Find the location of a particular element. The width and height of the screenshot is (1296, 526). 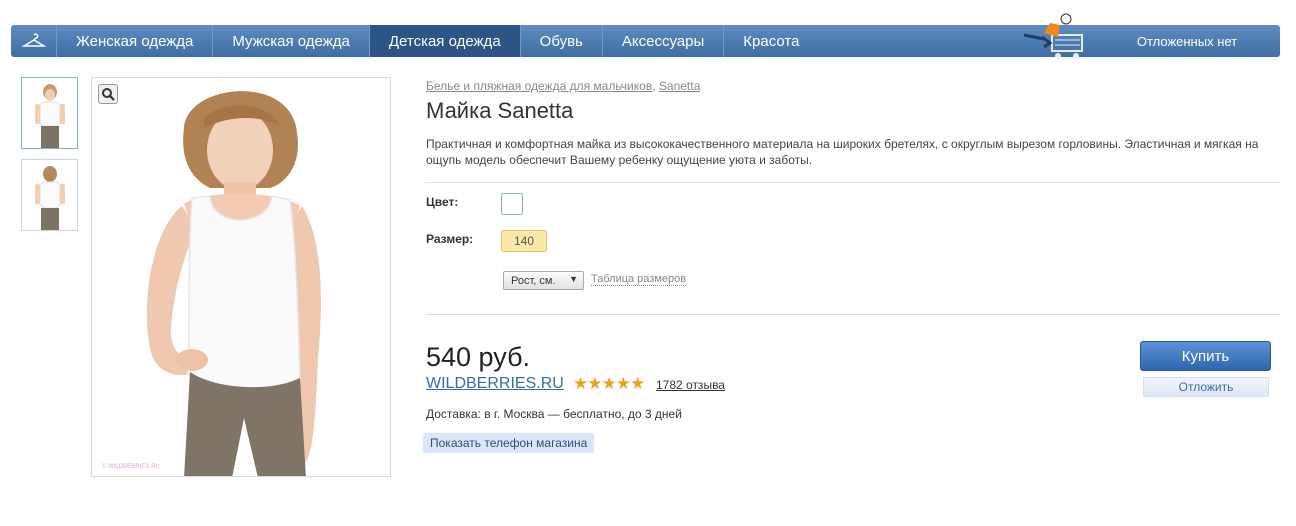

rating-stars-icon: ★★★★★ is located at coordinates (609, 383).